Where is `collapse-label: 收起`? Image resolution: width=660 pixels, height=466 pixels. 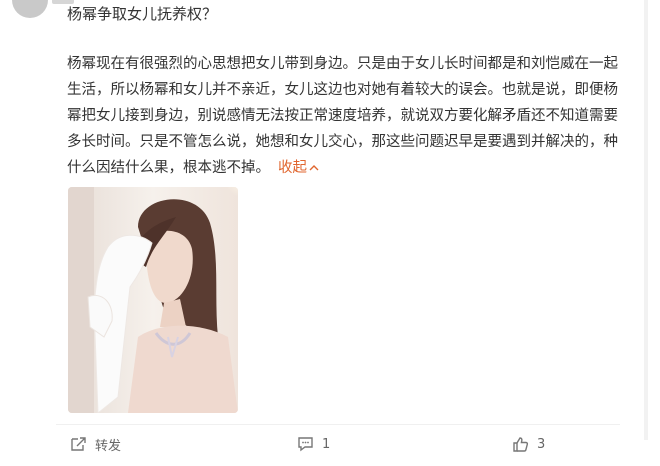 collapse-label: 收起 is located at coordinates (292, 168).